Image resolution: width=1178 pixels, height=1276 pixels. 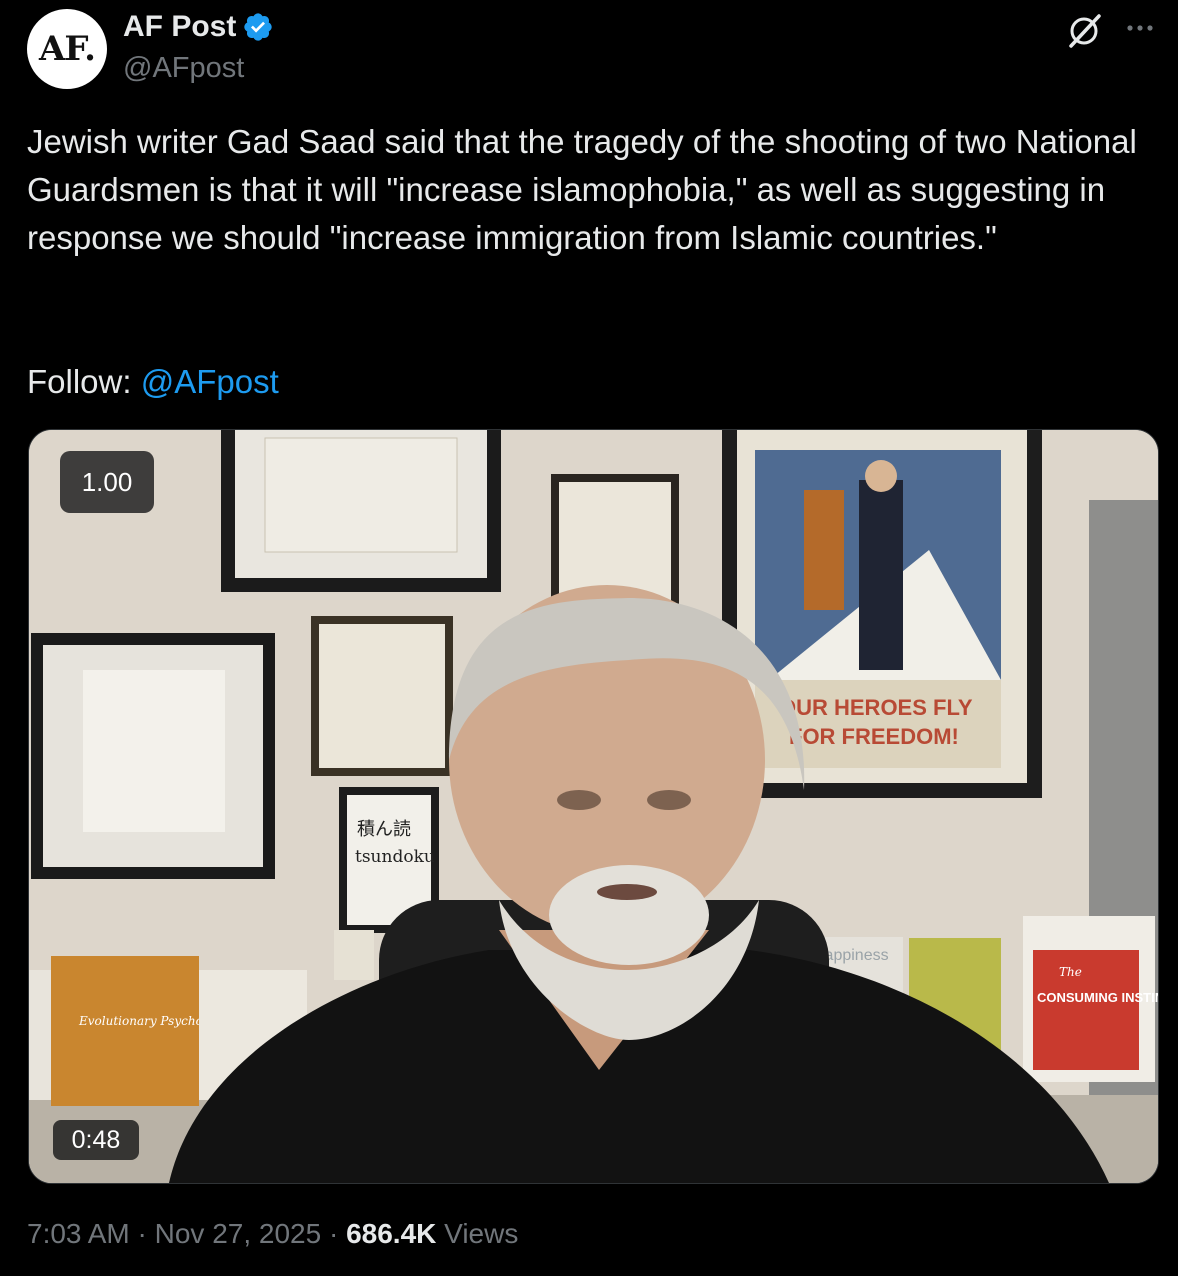 What do you see at coordinates (258, 27) in the screenshot?
I see `verified-badge-icon` at bounding box center [258, 27].